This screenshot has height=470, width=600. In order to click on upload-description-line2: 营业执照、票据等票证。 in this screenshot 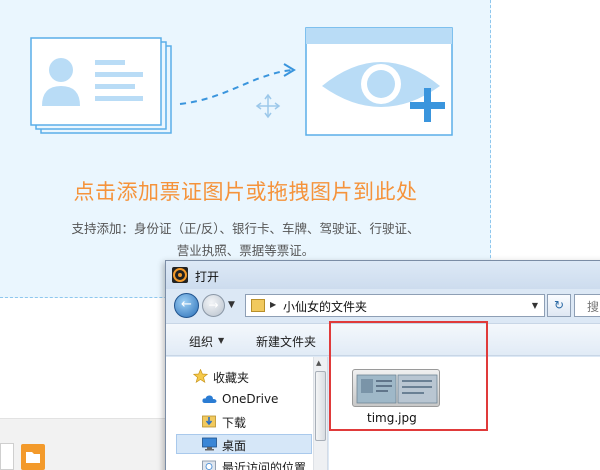, I will do `click(245, 250)`.